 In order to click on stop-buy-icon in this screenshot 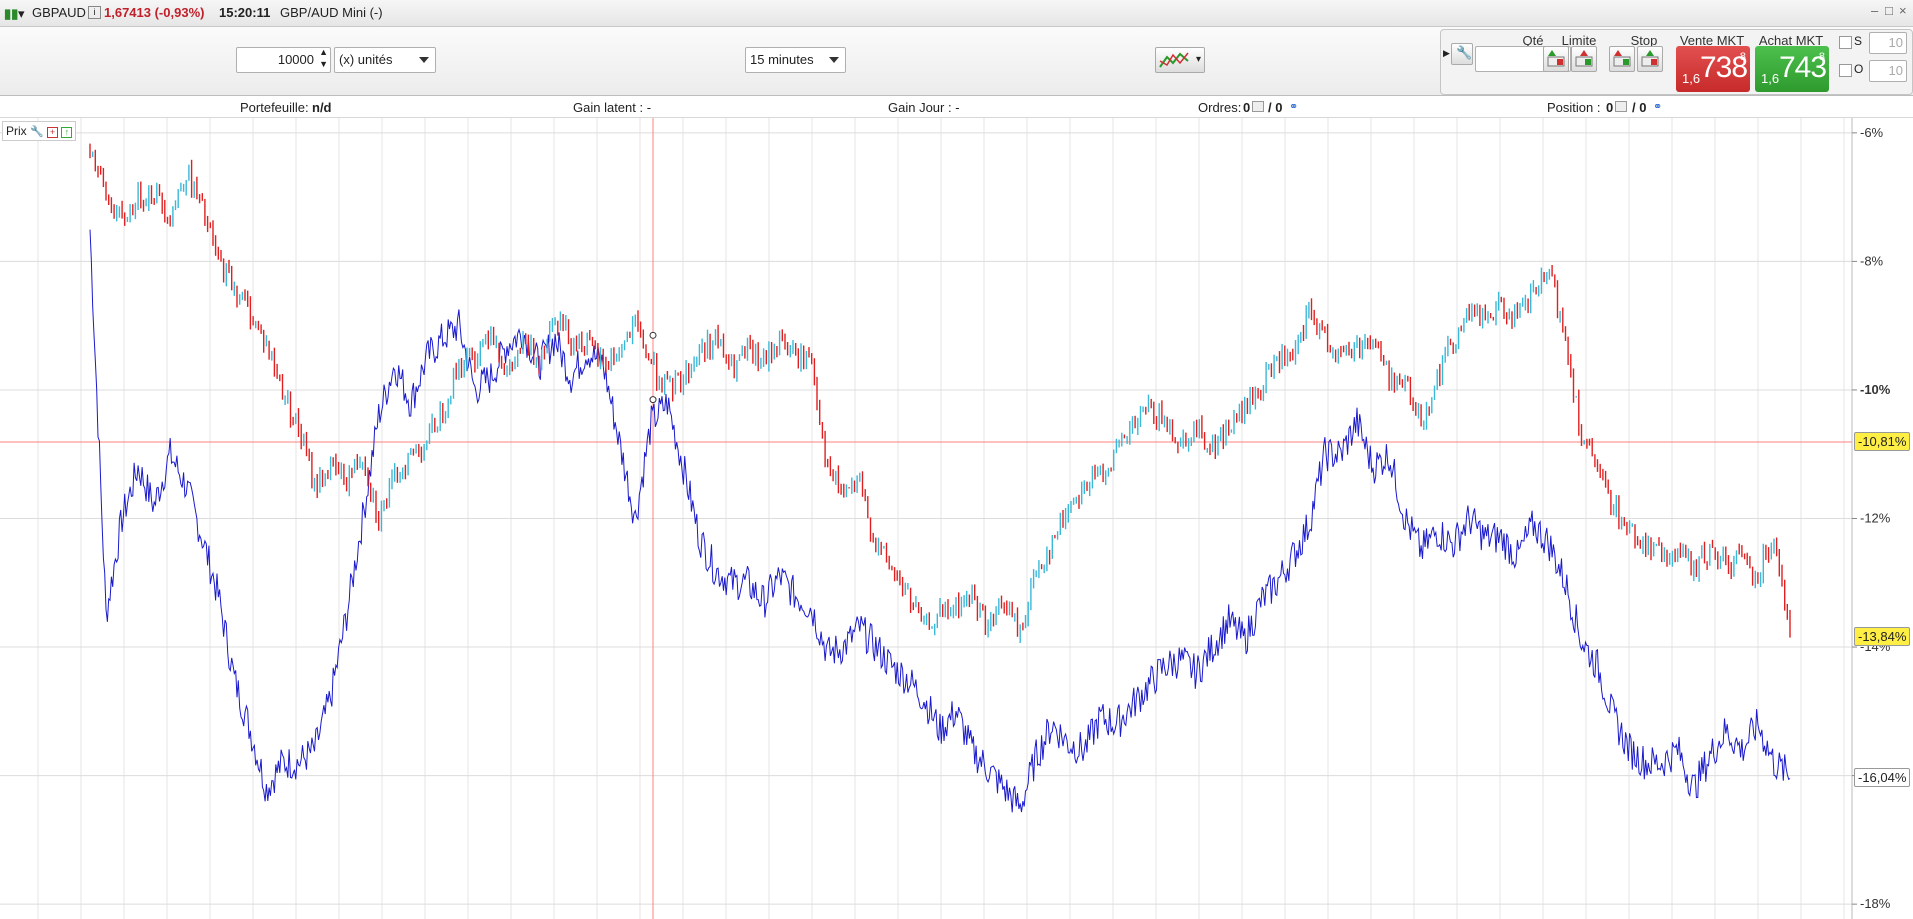, I will do `click(1622, 58)`.